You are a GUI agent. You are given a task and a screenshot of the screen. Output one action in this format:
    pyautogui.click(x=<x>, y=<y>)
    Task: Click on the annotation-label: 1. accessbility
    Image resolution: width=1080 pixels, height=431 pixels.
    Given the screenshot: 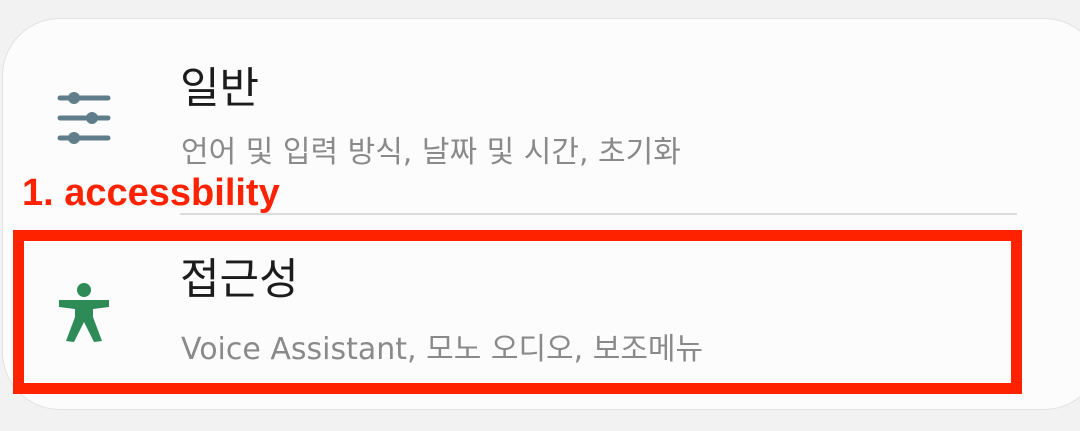 What is the action you would take?
    pyautogui.click(x=151, y=193)
    